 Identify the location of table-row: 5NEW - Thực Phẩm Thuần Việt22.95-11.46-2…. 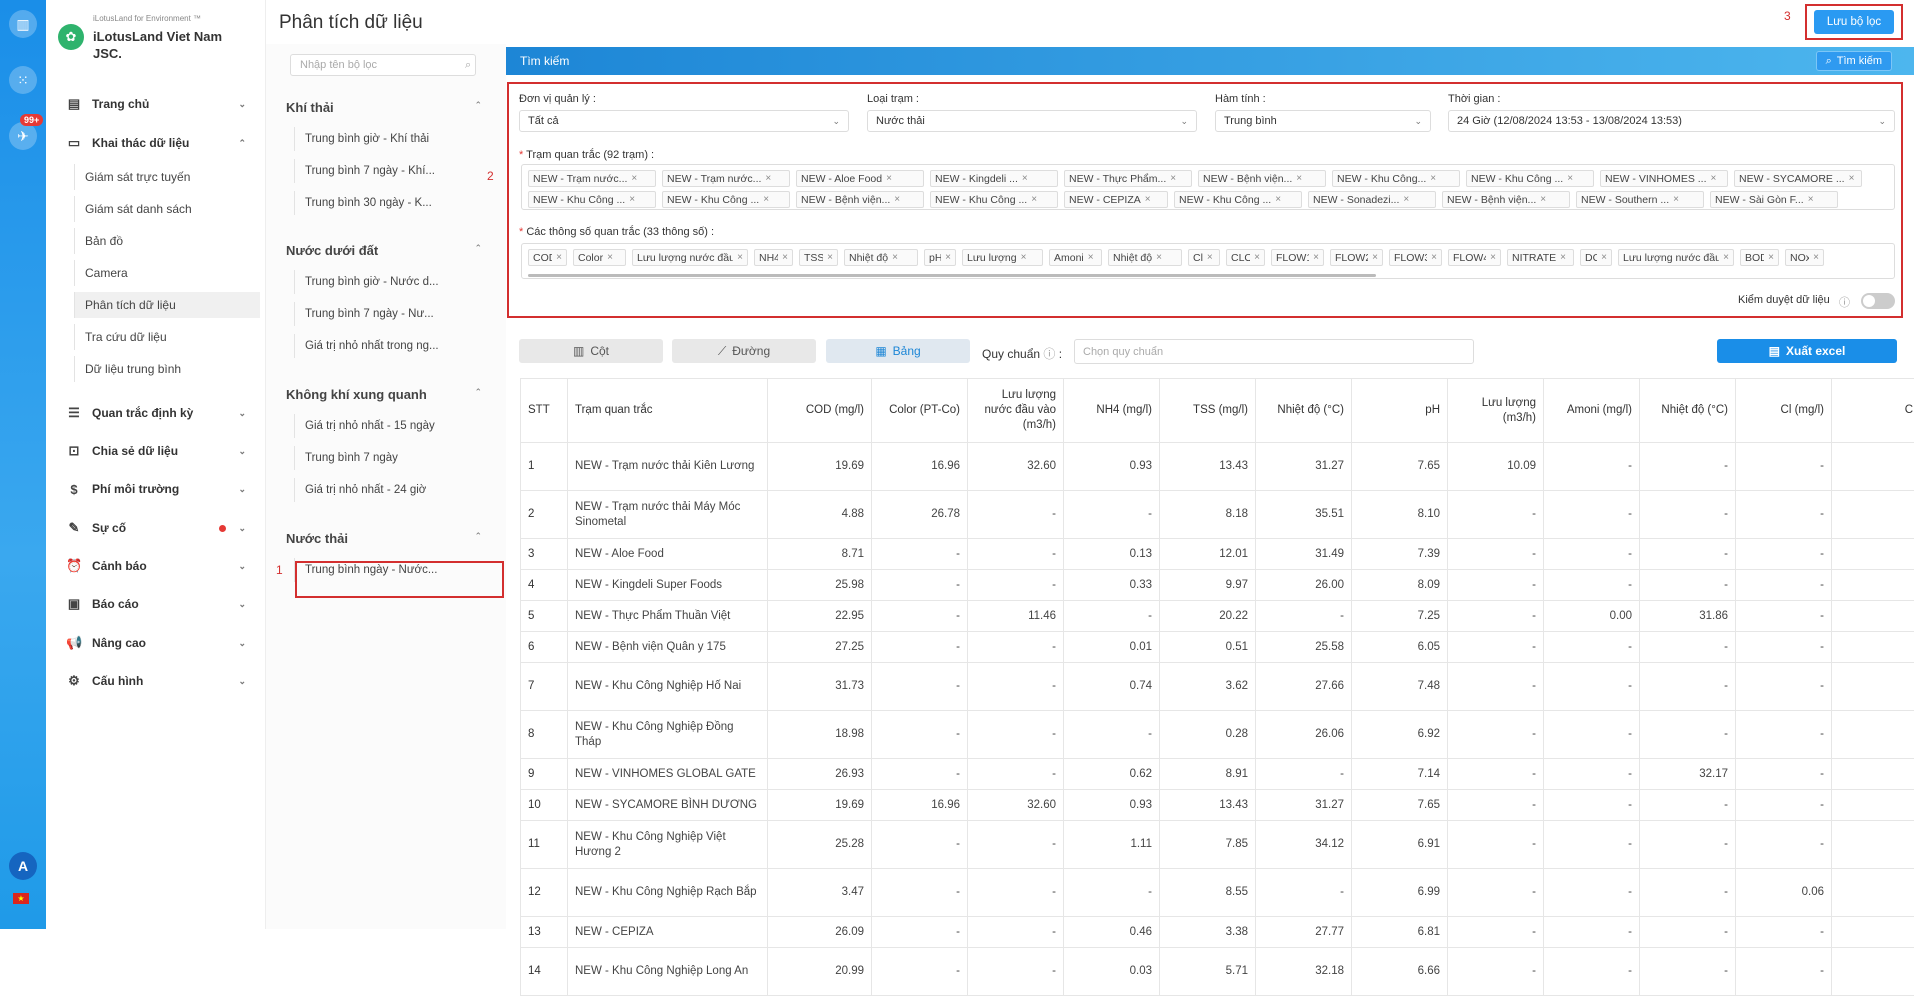
(1217, 616).